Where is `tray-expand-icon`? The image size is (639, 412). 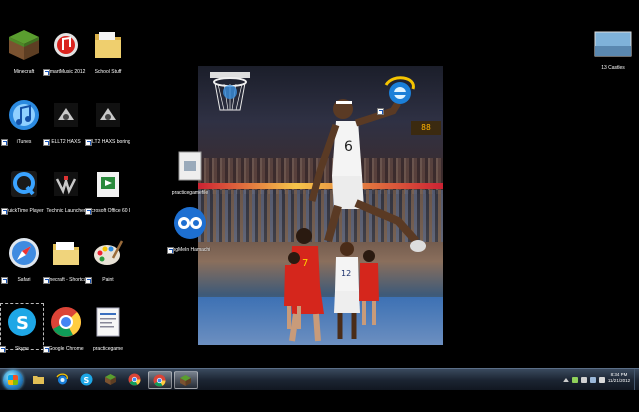
tray-expand-icon is located at coordinates (566, 380).